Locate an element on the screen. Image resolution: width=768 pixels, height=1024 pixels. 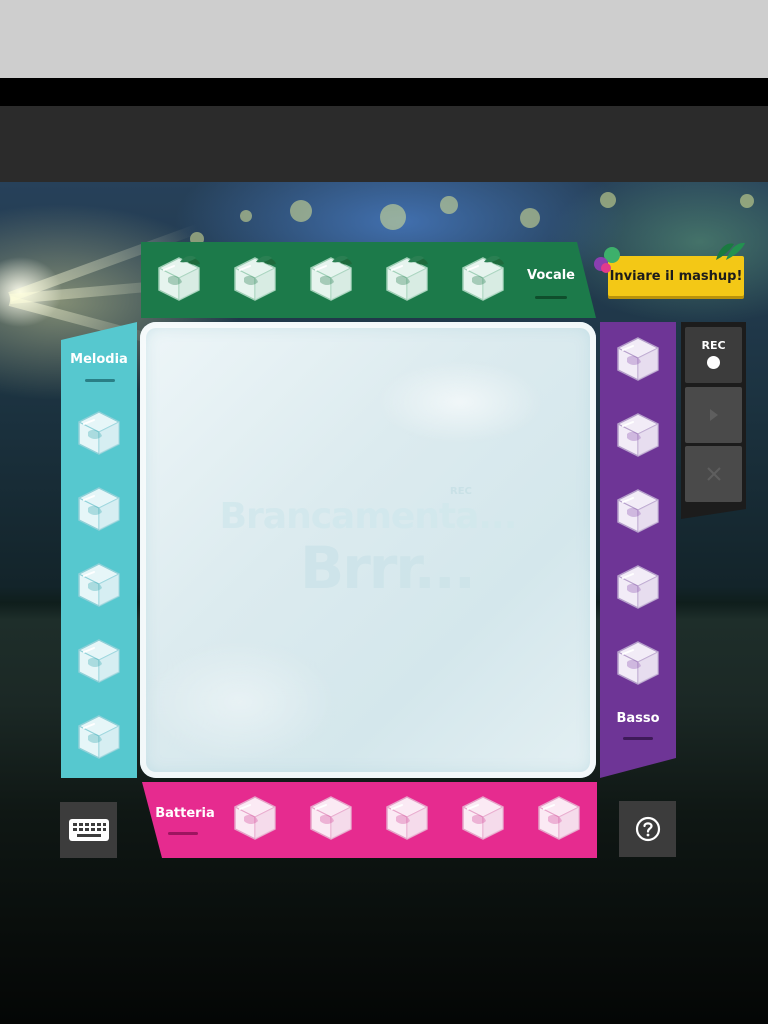
rec-label: REC is located at coordinates (713, 345).